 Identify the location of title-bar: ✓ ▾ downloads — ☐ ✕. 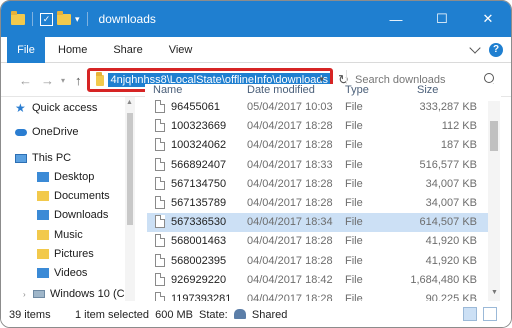
(256, 19).